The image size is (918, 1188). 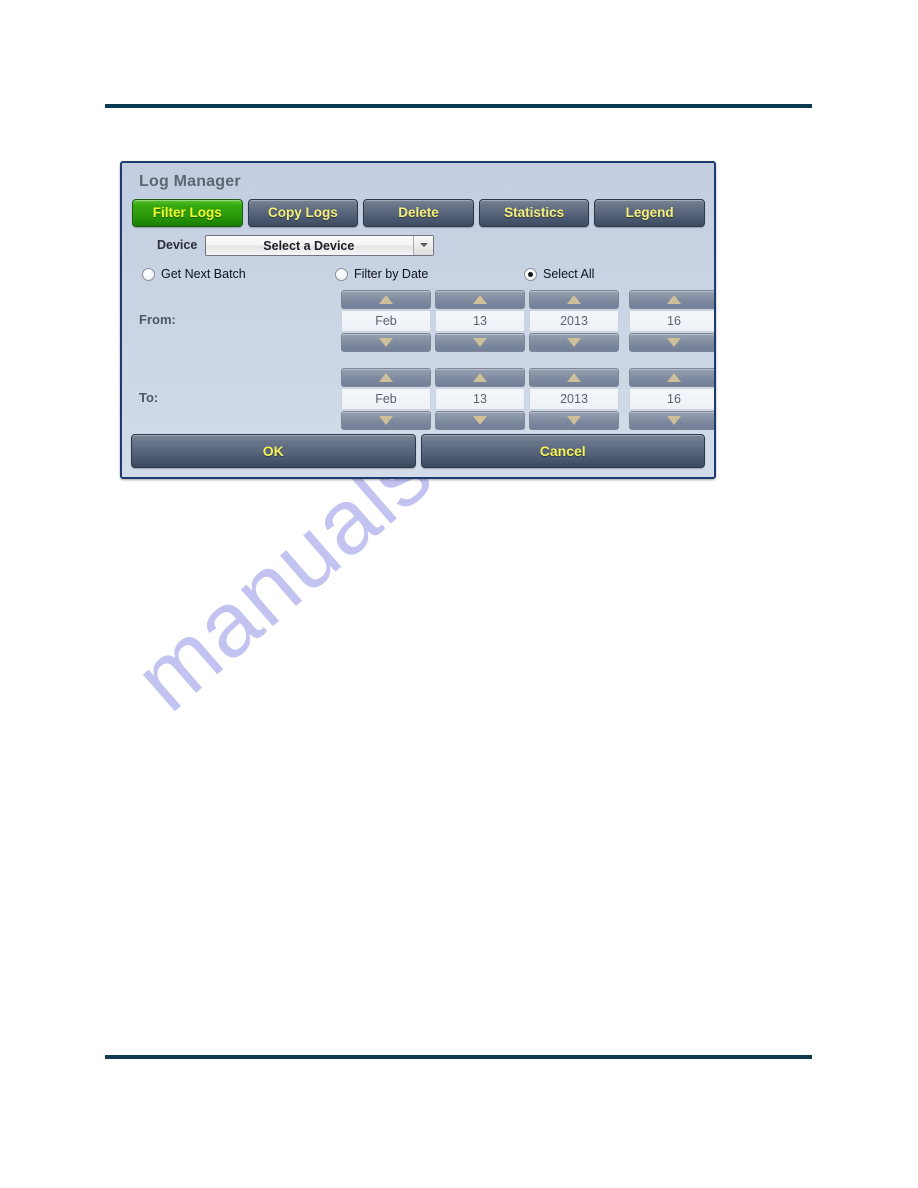 I want to click on to-month-spinner: Feb, so click(x=386, y=399).